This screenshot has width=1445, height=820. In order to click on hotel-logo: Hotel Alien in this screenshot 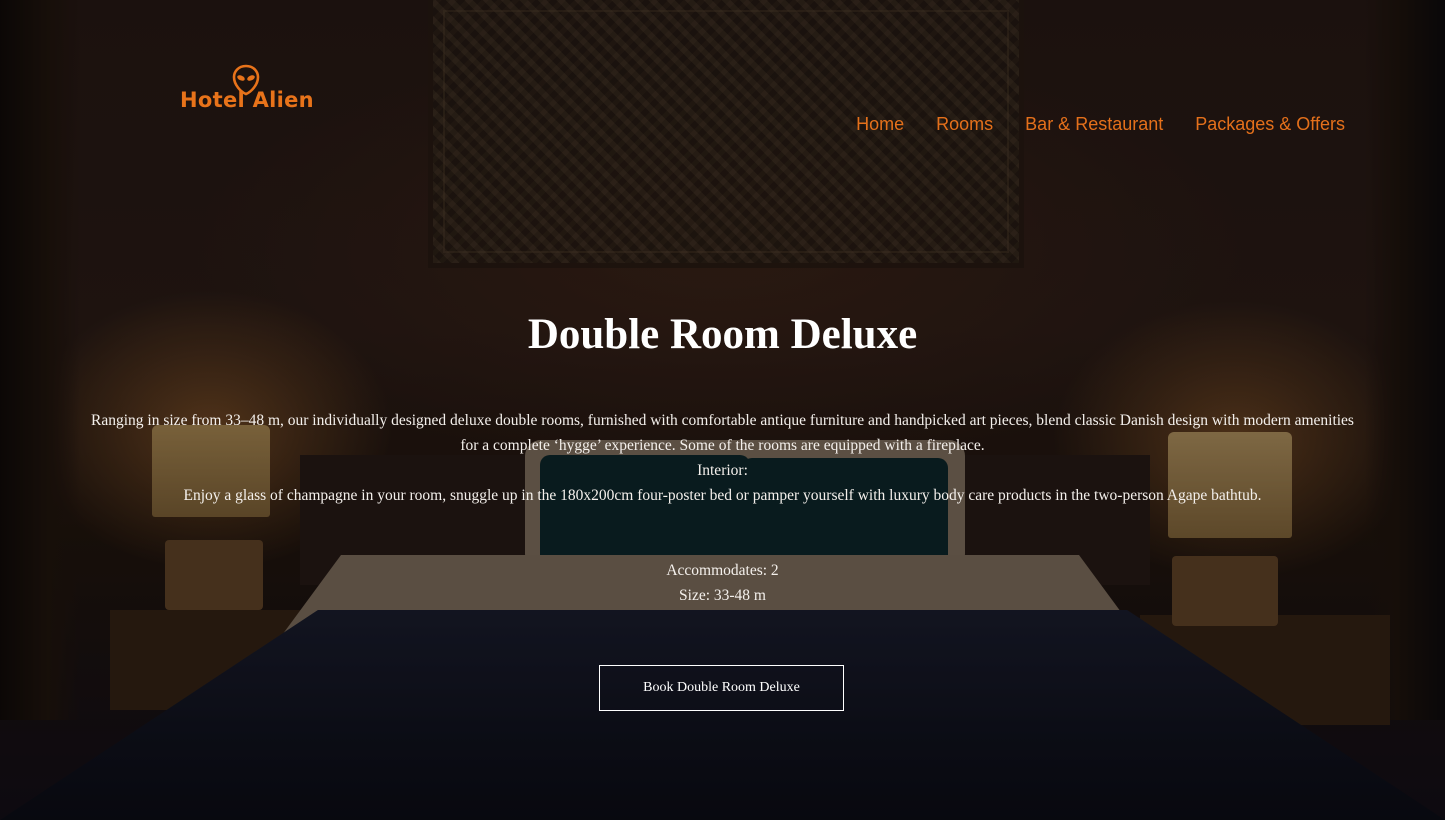, I will do `click(246, 92)`.